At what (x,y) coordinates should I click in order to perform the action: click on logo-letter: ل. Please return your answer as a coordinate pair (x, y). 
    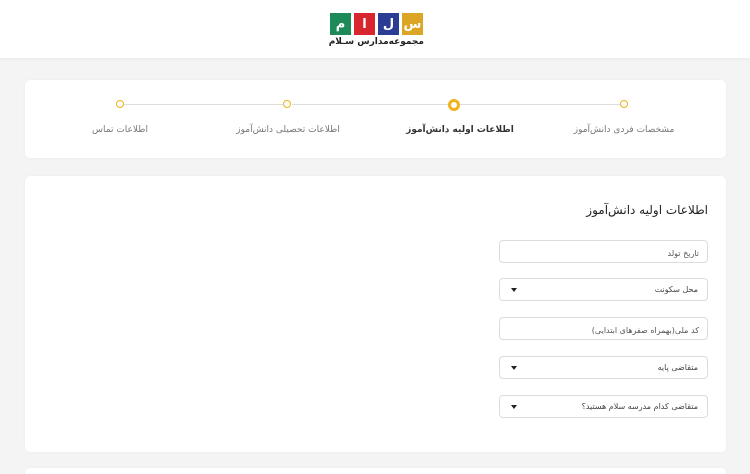
    Looking at the image, I should click on (388, 24).